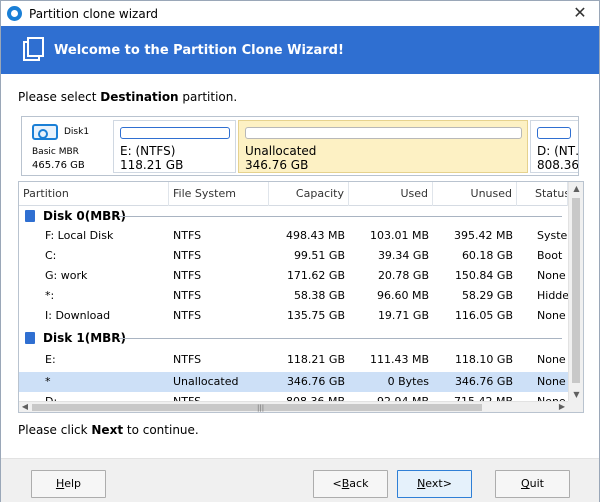 The image size is (600, 502). What do you see at coordinates (199, 50) in the screenshot?
I see `banner-title: Welcome to the Partition Clone Wizard!` at bounding box center [199, 50].